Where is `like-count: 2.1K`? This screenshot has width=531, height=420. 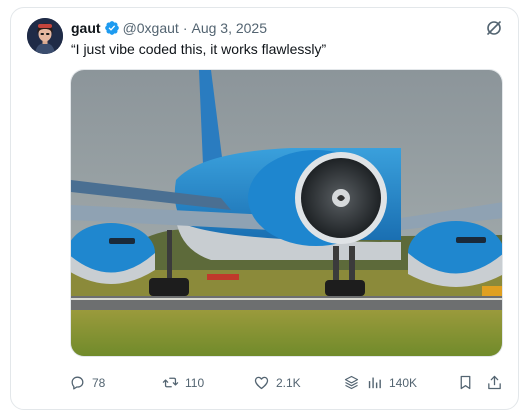 like-count: 2.1K is located at coordinates (288, 382).